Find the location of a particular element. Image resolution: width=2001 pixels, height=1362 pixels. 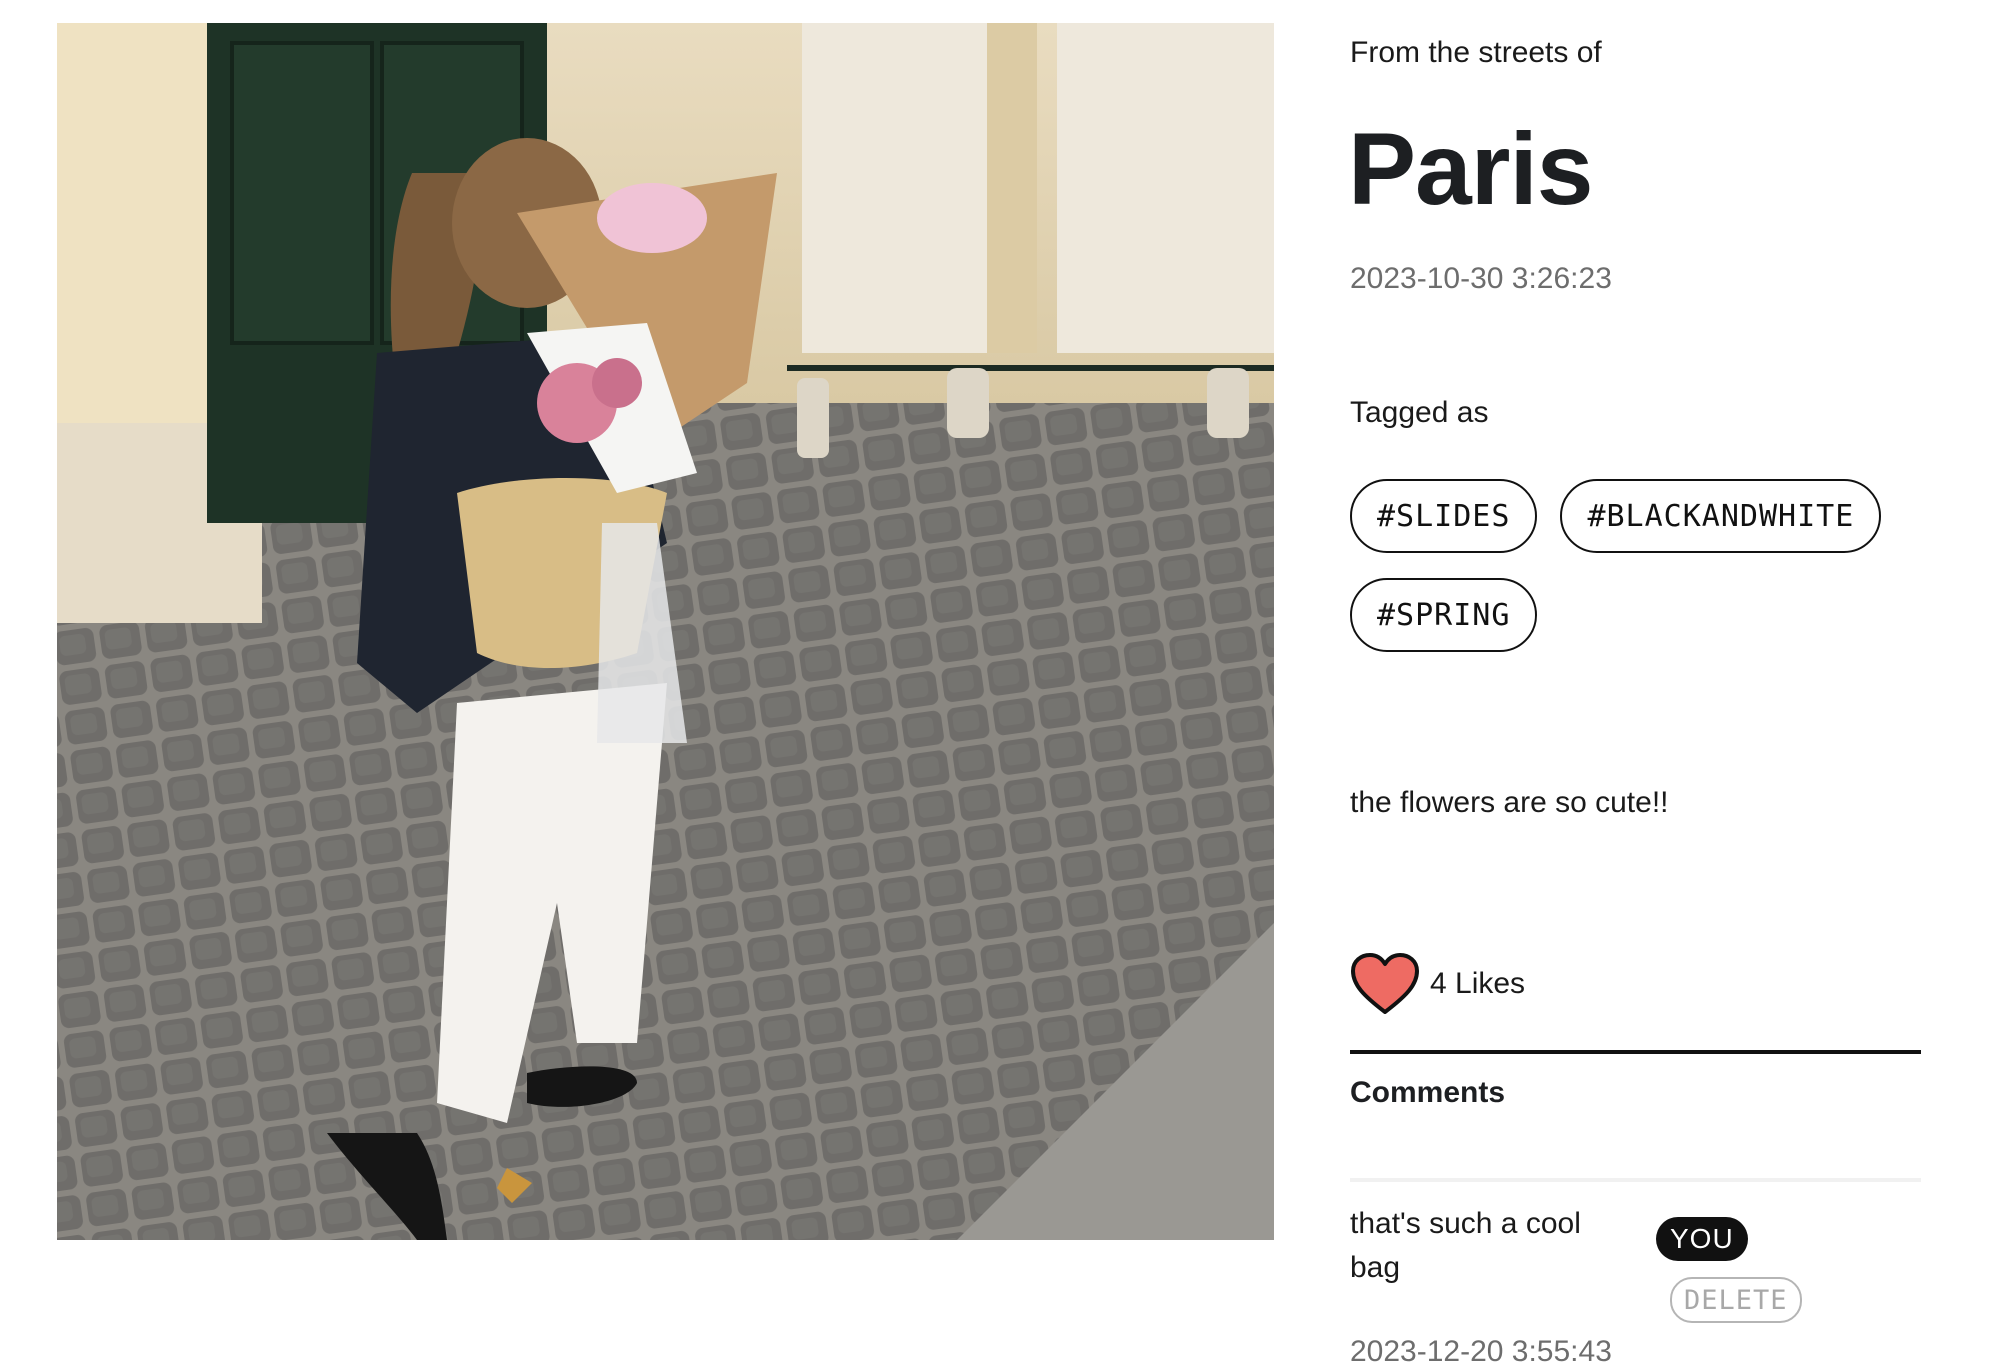

comment-text: that's such a cool bag is located at coordinates (1465, 1245).